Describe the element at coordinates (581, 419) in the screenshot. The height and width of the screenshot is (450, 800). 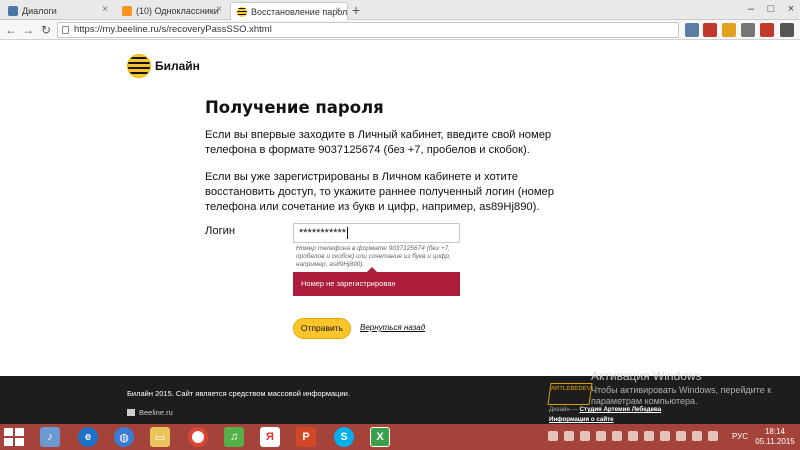
I see `site-info-link: Информация о сайте` at that location.